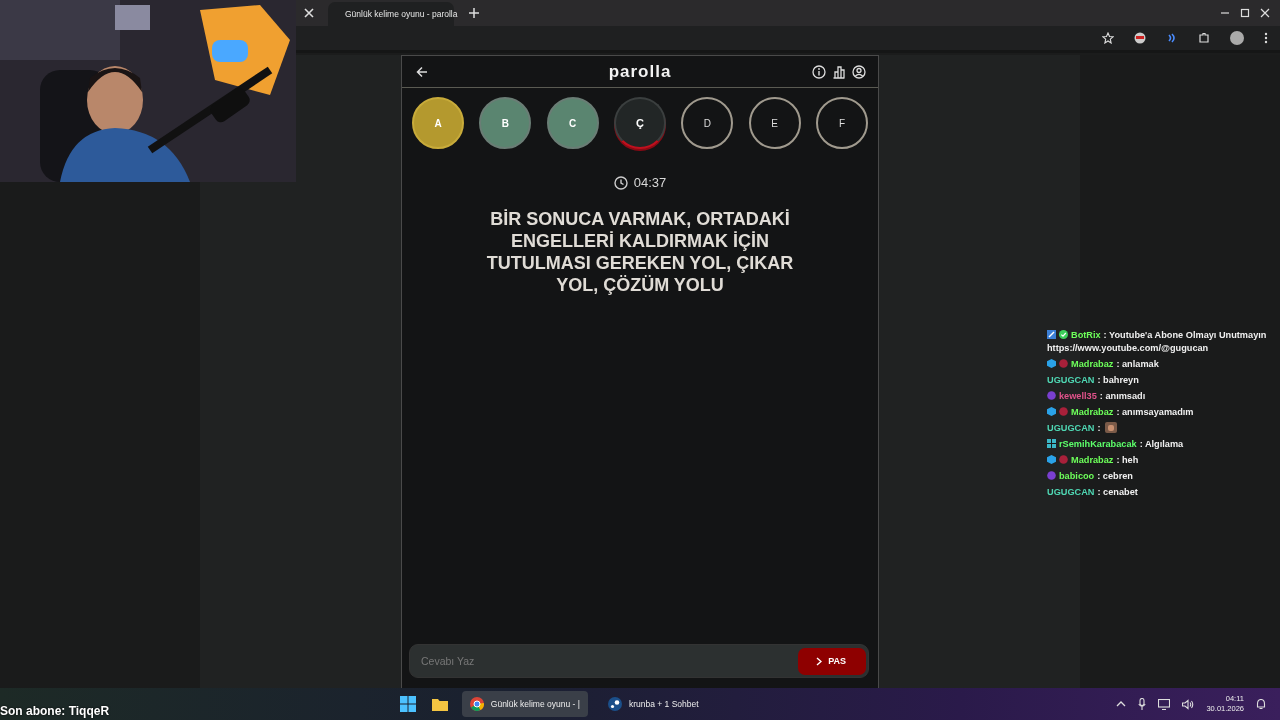  I want to click on microphone-icon, so click(1142, 704).